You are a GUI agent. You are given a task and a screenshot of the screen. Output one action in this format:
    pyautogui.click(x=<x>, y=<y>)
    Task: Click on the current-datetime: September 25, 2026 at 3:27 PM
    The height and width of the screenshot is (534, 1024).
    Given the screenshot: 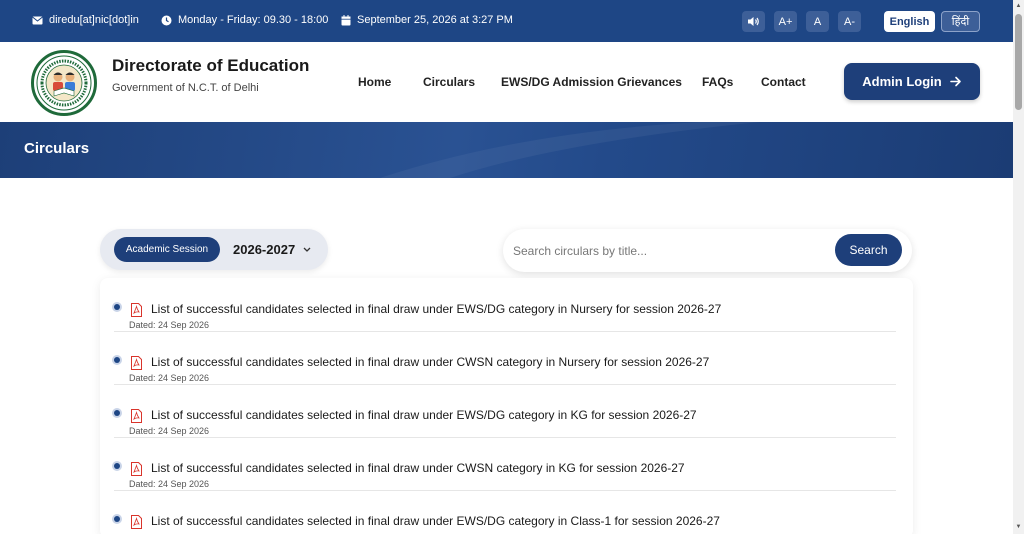 What is the action you would take?
    pyautogui.click(x=427, y=20)
    